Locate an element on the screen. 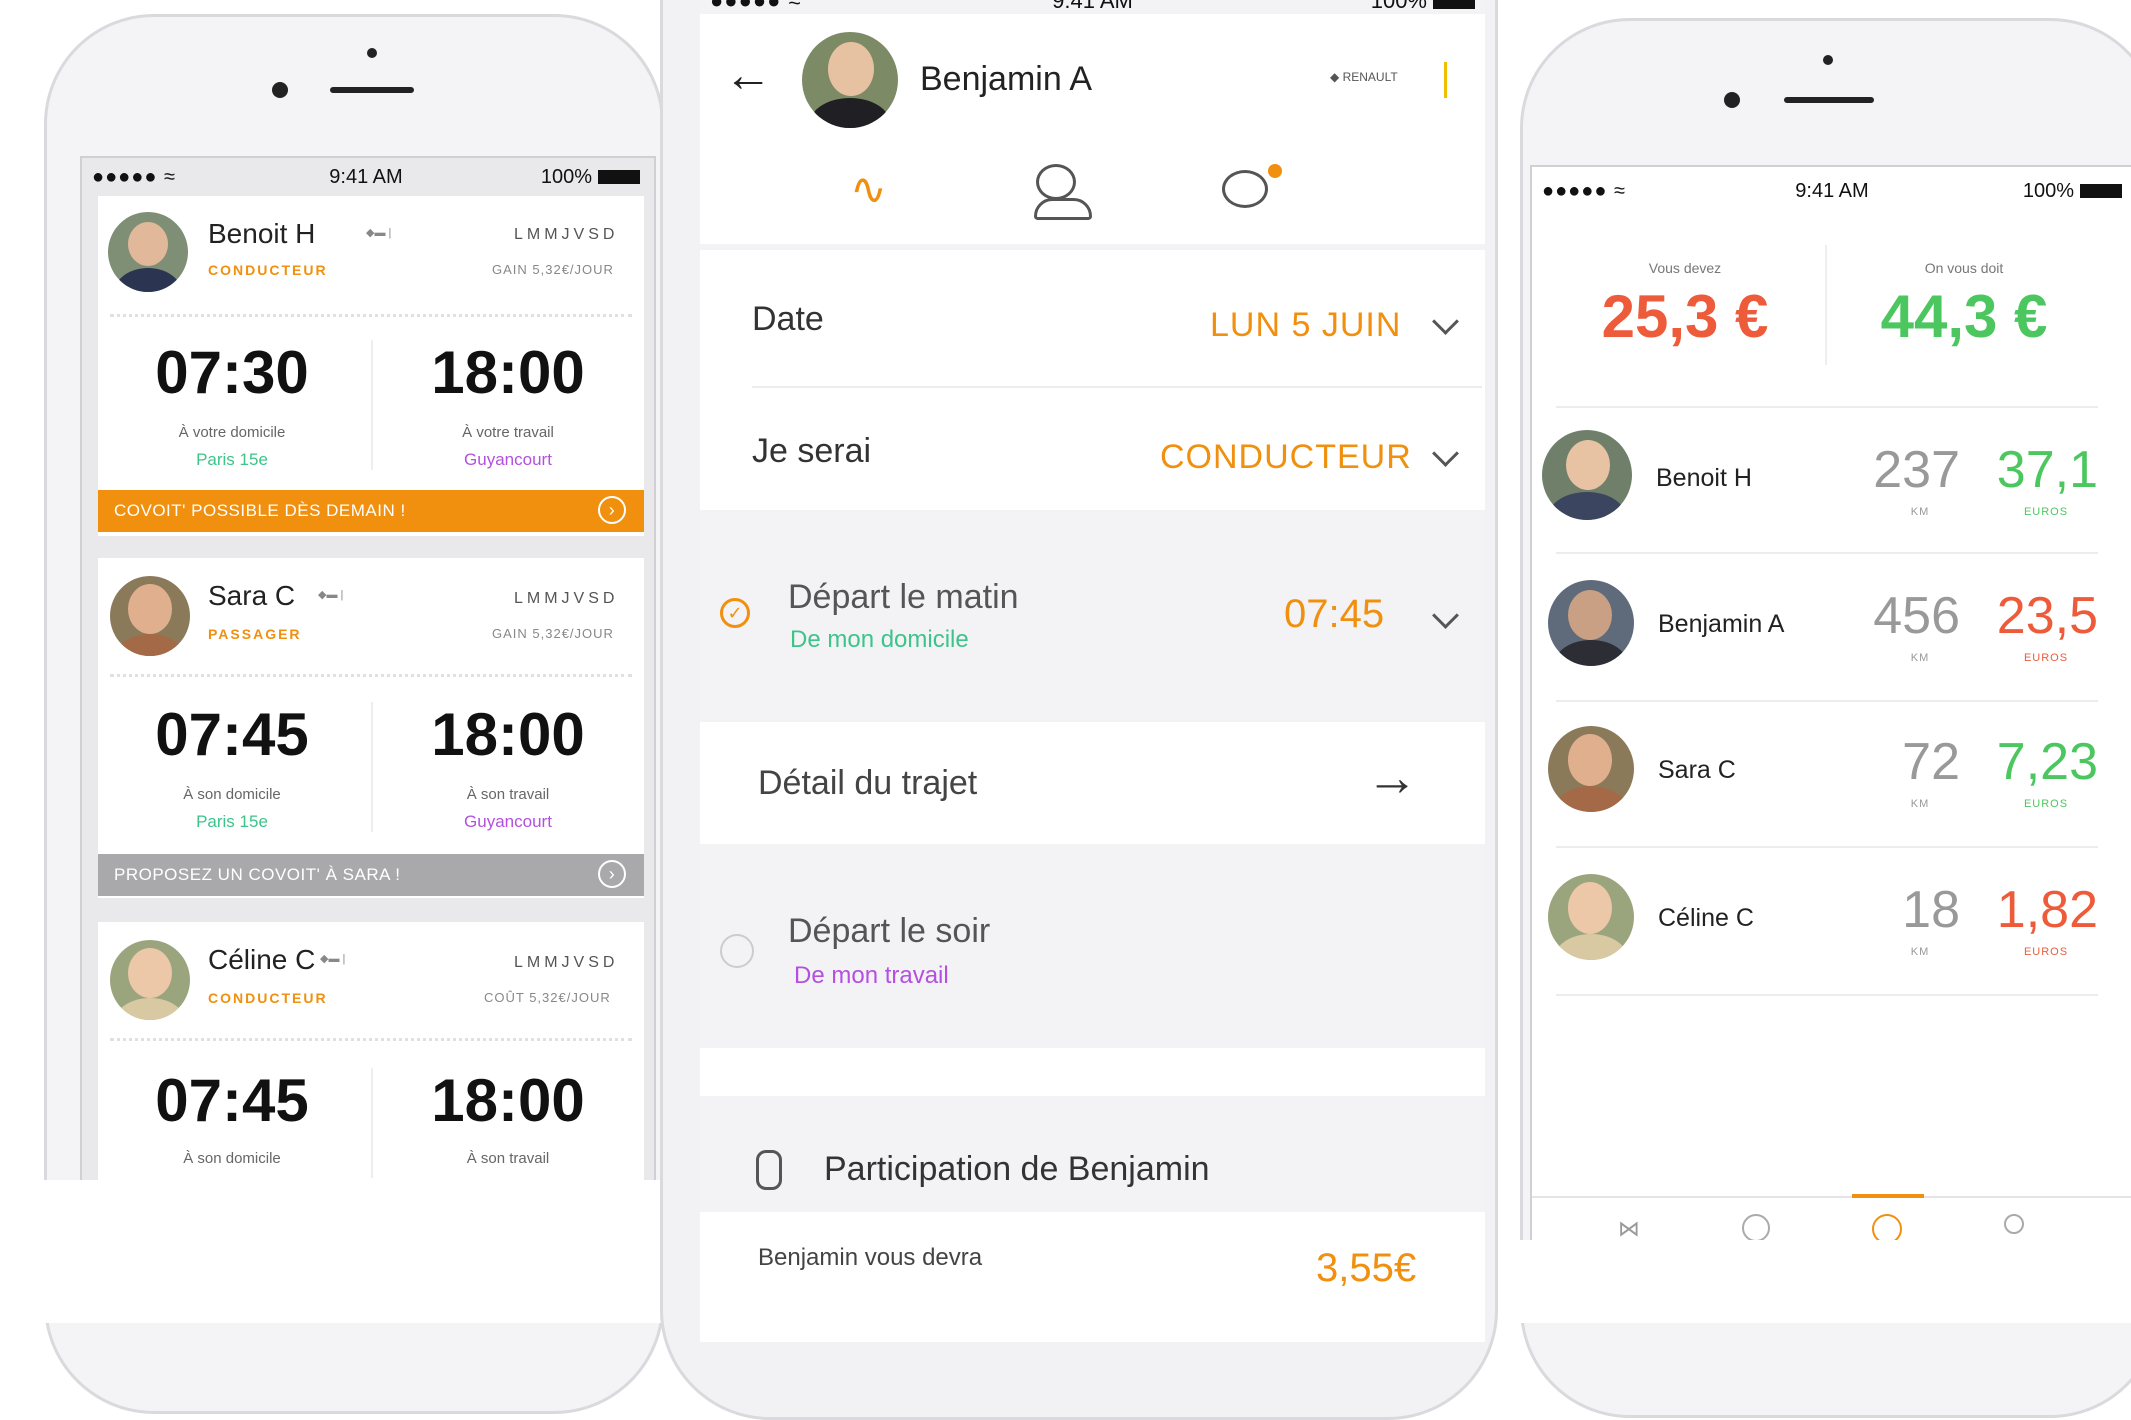 Image resolution: width=2131 pixels, height=1420 pixels. person-name: Céline C is located at coordinates (1706, 918).